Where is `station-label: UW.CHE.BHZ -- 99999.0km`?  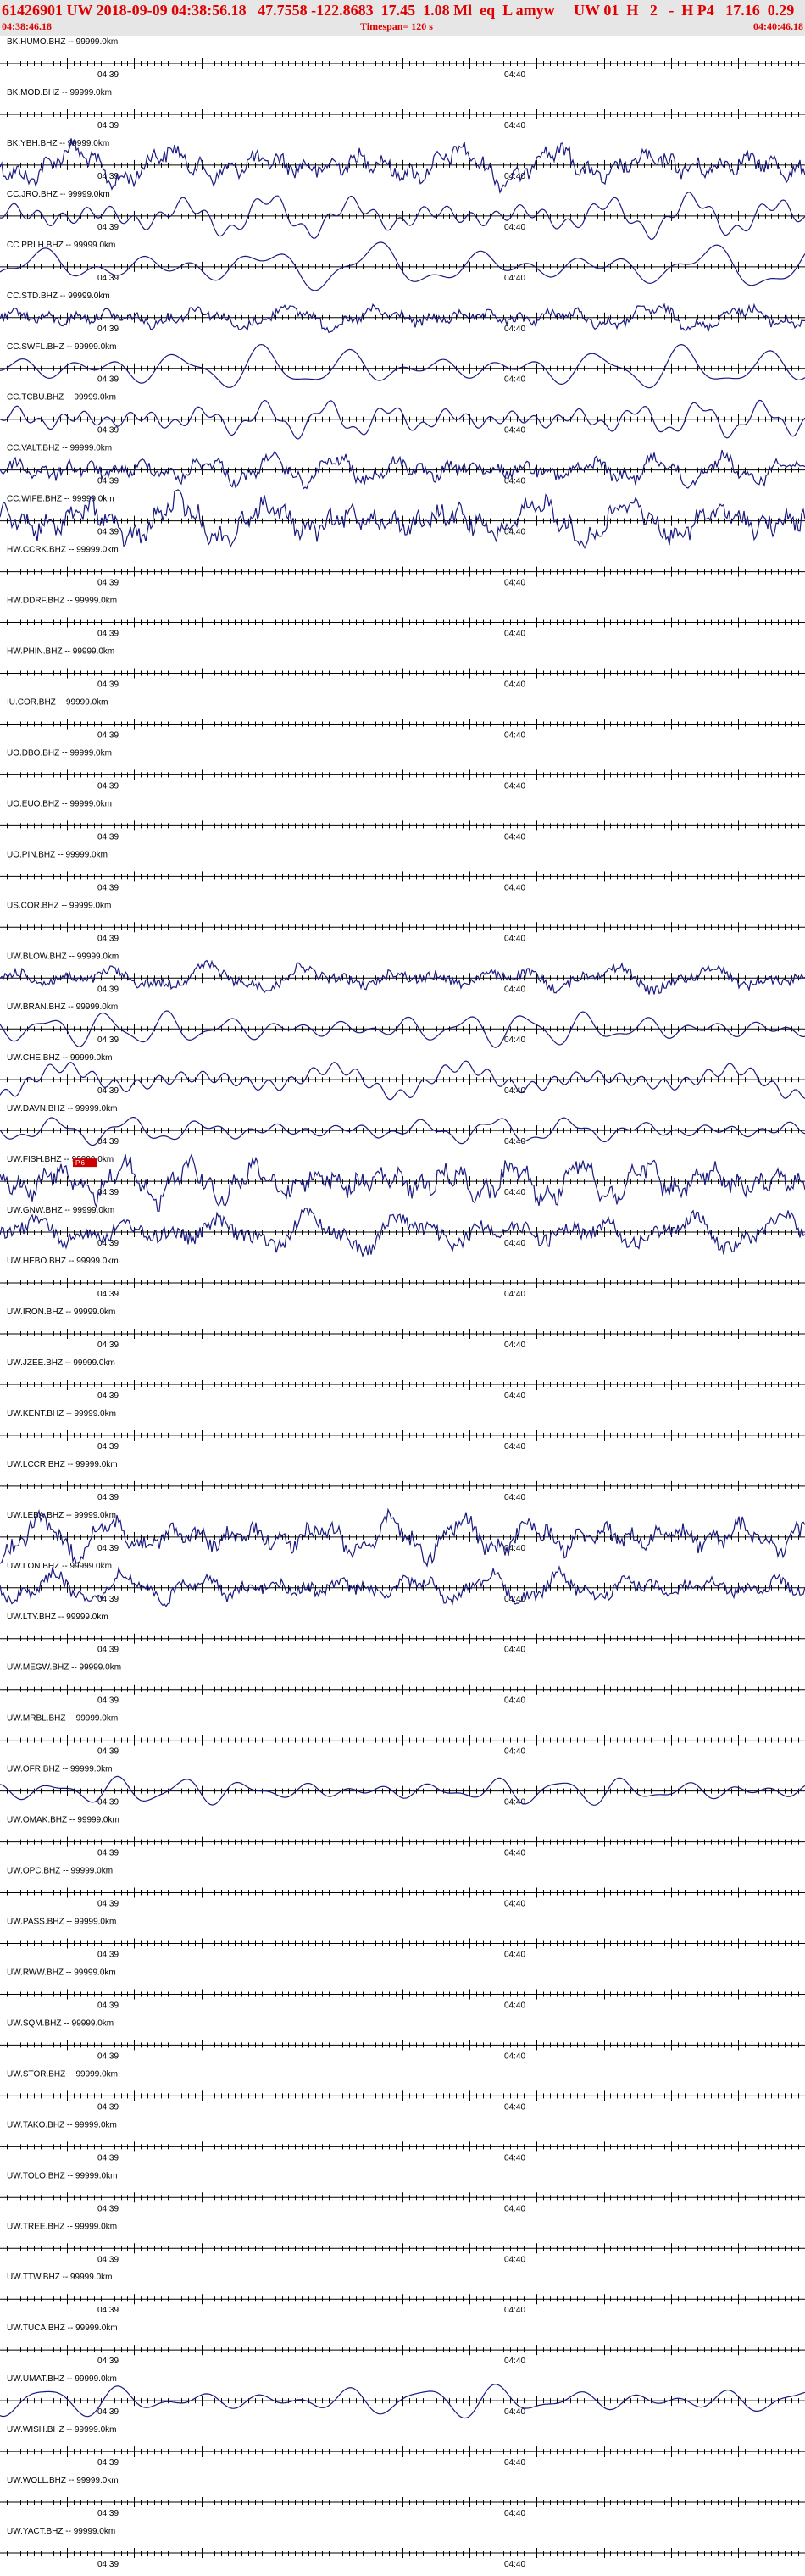 station-label: UW.CHE.BHZ -- 99999.0km is located at coordinates (59, 1058).